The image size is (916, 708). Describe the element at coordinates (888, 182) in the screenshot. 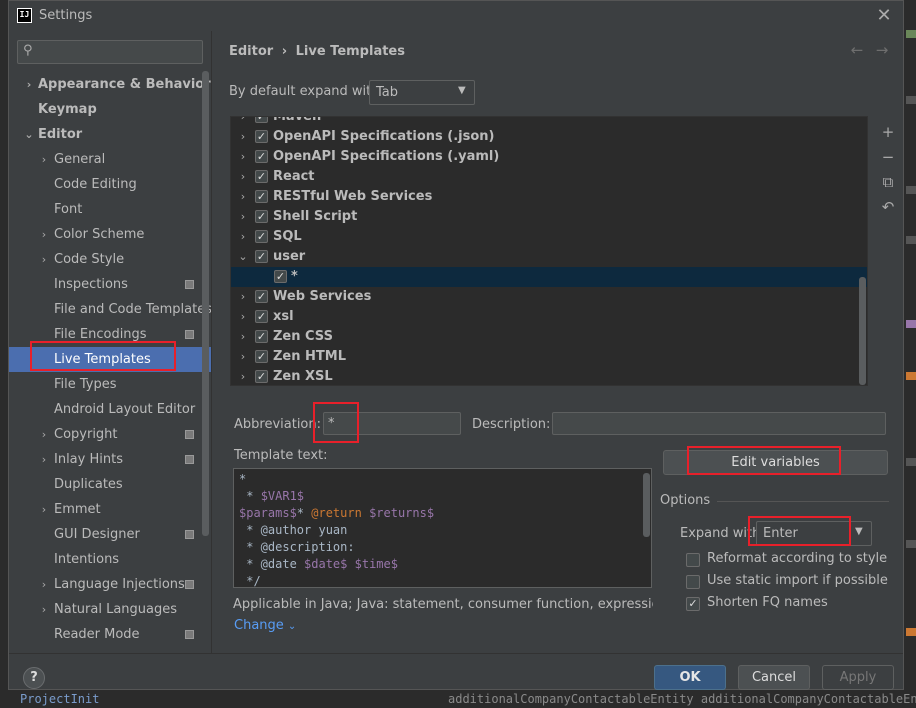

I see `copy-template-button: ⧉` at that location.